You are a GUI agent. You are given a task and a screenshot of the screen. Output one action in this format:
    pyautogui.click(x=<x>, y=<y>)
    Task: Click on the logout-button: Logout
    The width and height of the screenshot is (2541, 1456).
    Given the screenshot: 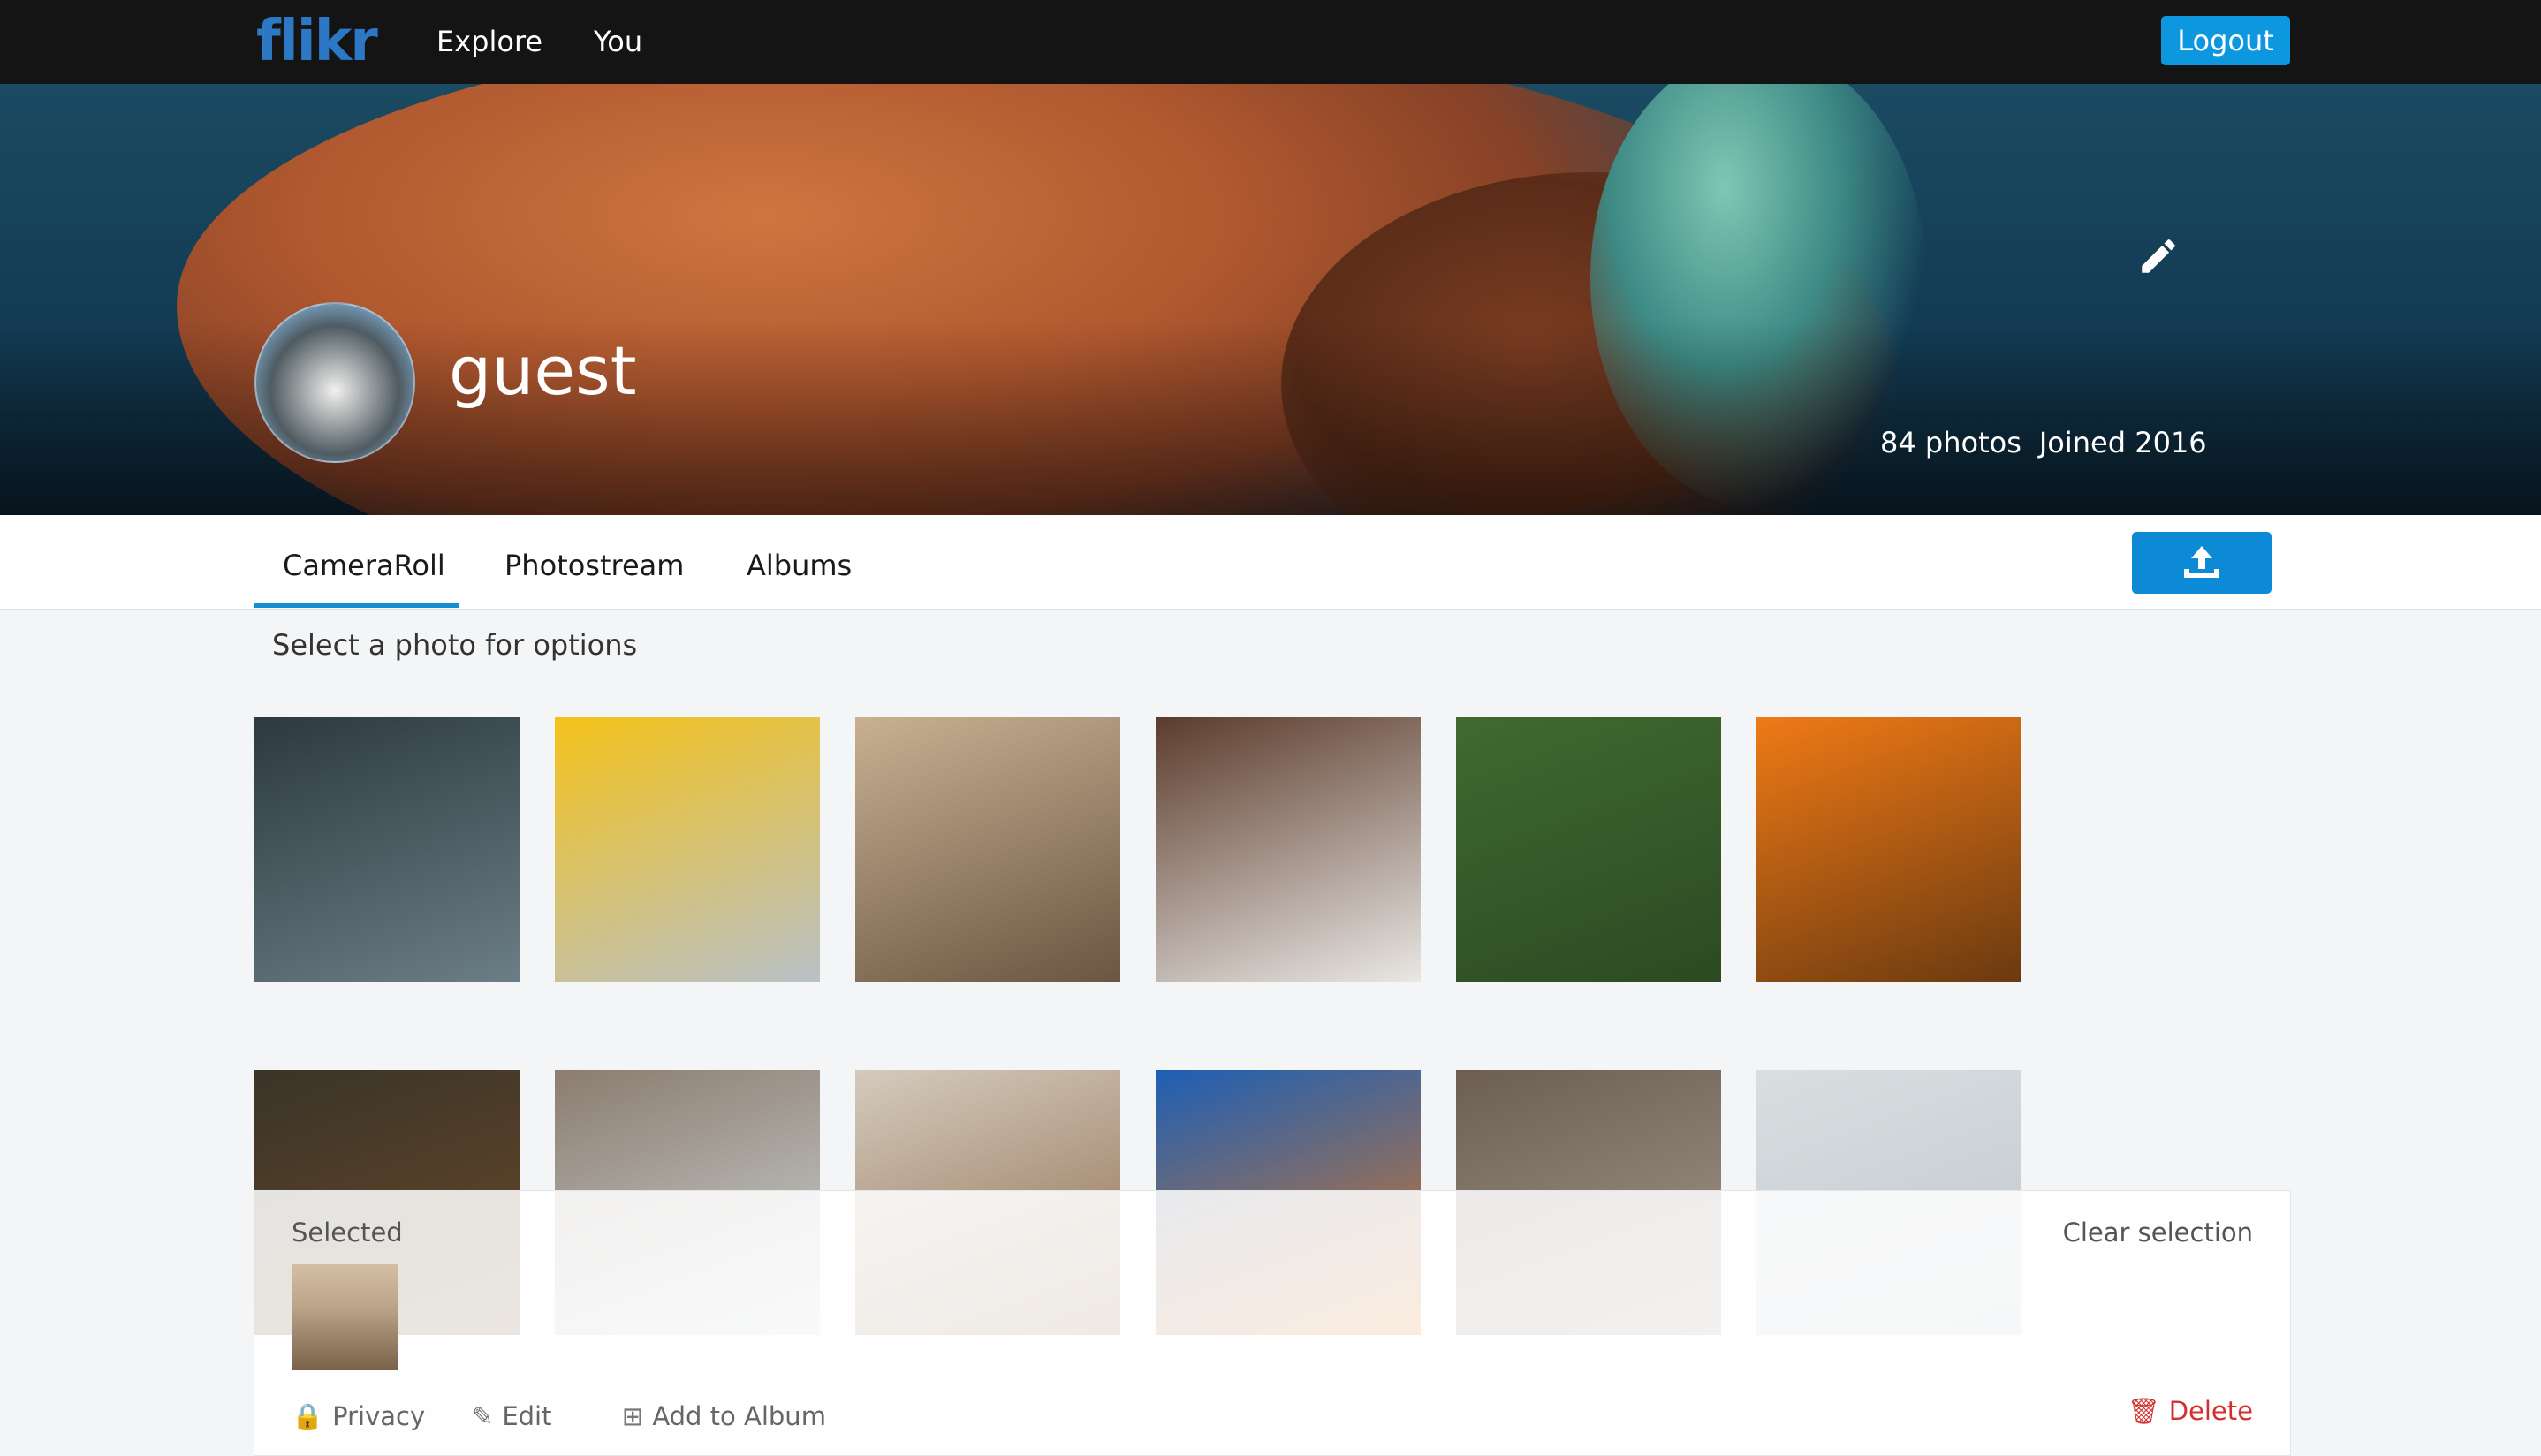 What is the action you would take?
    pyautogui.click(x=2225, y=41)
    